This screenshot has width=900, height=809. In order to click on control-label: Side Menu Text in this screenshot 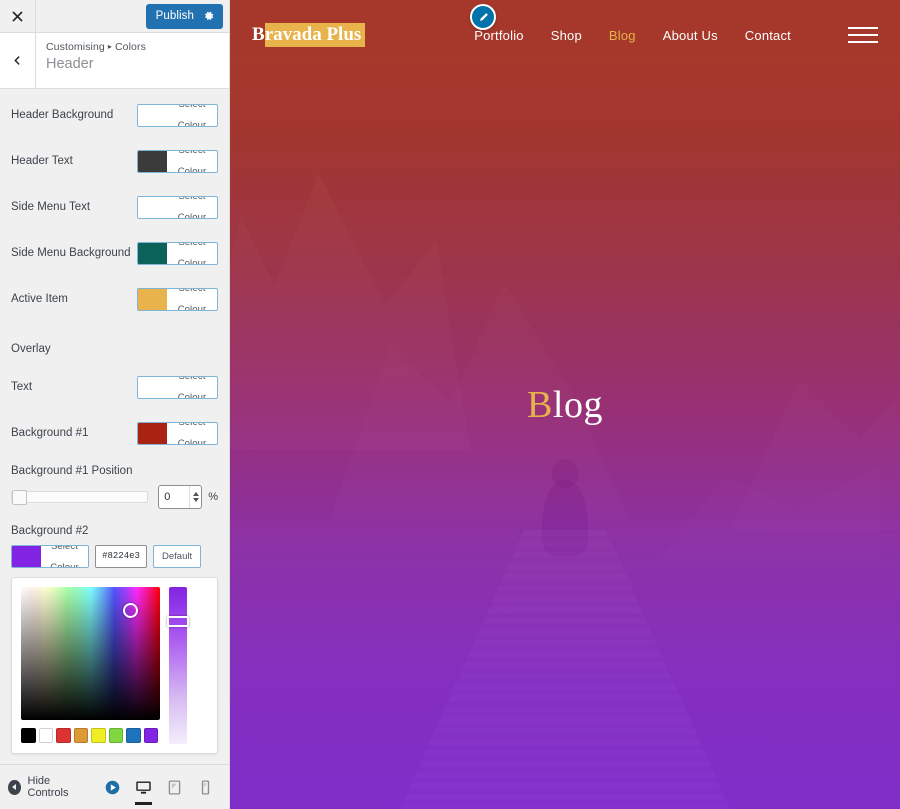, I will do `click(51, 206)`.